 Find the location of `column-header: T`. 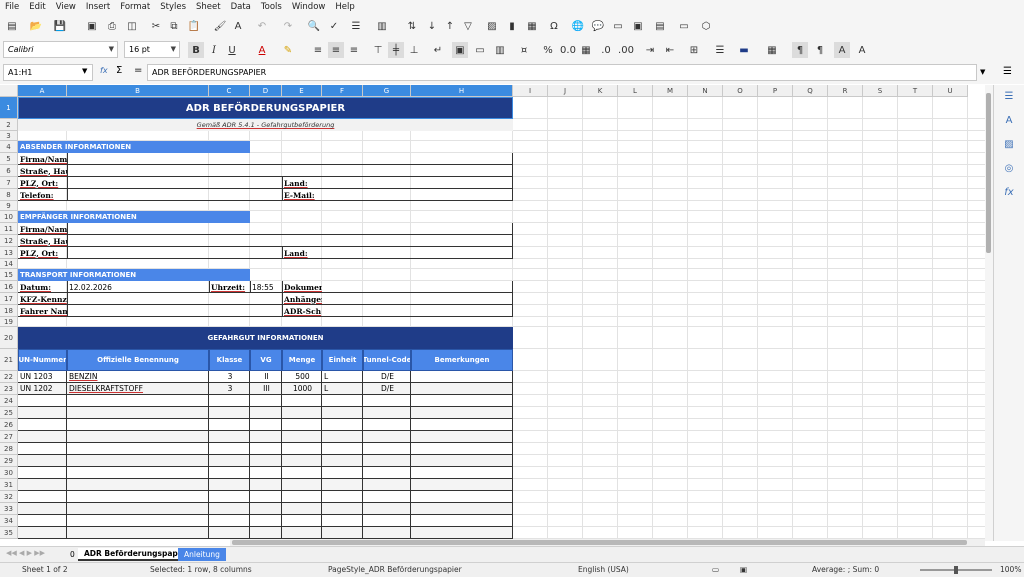

column-header: T is located at coordinates (915, 91).